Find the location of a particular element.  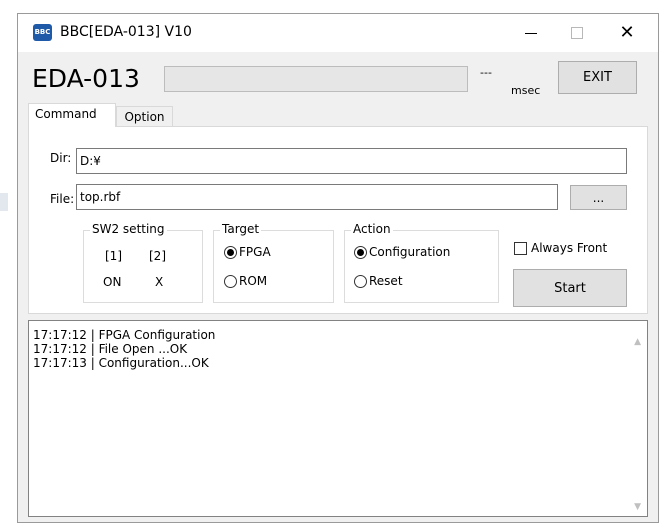

radio-reset-label: Reset is located at coordinates (386, 281).